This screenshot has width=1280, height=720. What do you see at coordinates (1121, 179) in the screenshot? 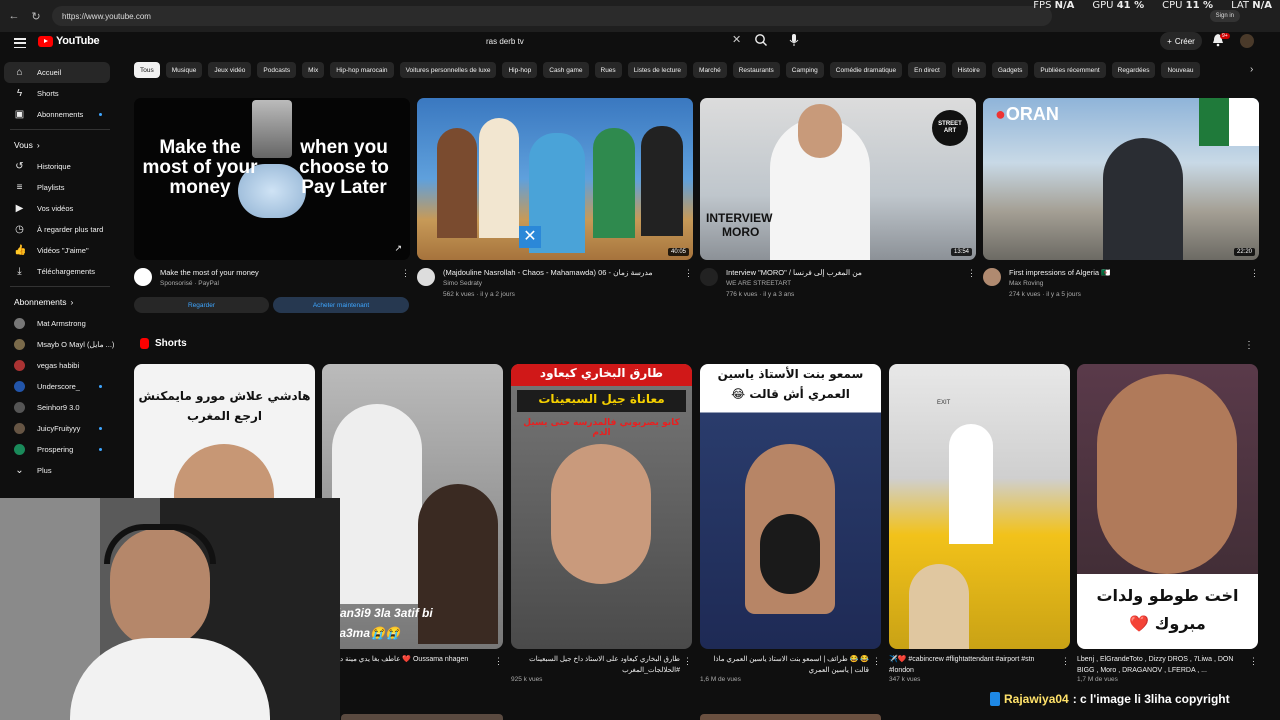
I see `video-thumbnail: ●ORAN 22:20` at bounding box center [1121, 179].